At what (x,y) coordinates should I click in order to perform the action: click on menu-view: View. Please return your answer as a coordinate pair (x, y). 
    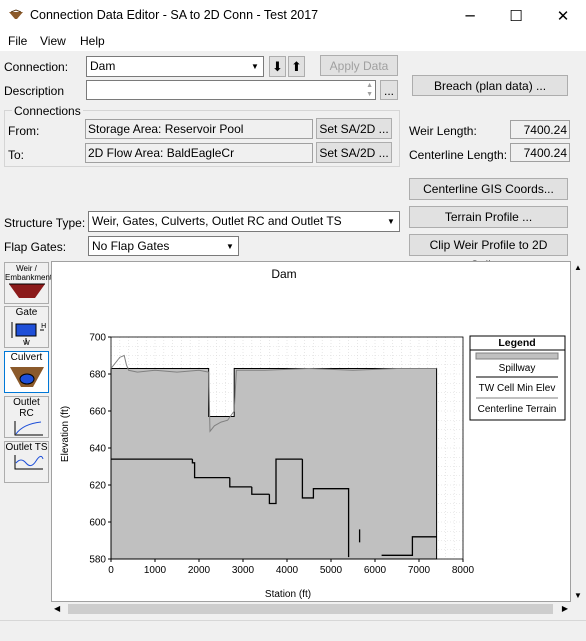
    Looking at the image, I should click on (53, 41).